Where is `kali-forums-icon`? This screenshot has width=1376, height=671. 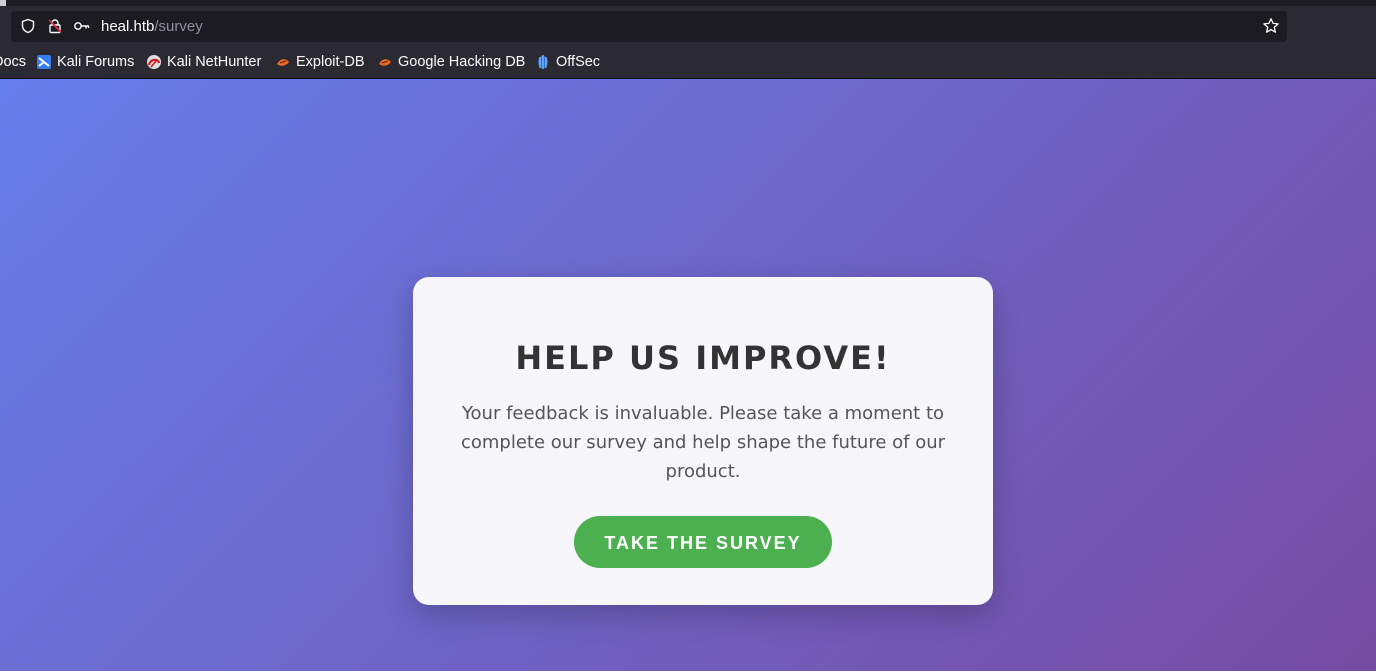 kali-forums-icon is located at coordinates (44, 62).